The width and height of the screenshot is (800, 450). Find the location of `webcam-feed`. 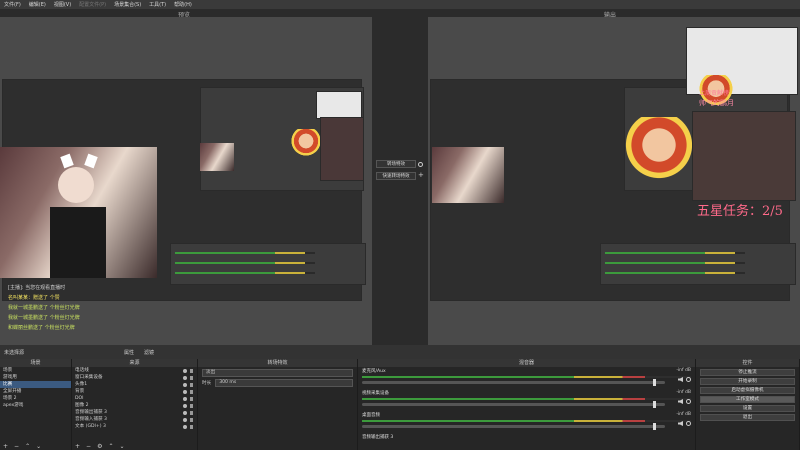

webcam-feed is located at coordinates (78, 212).